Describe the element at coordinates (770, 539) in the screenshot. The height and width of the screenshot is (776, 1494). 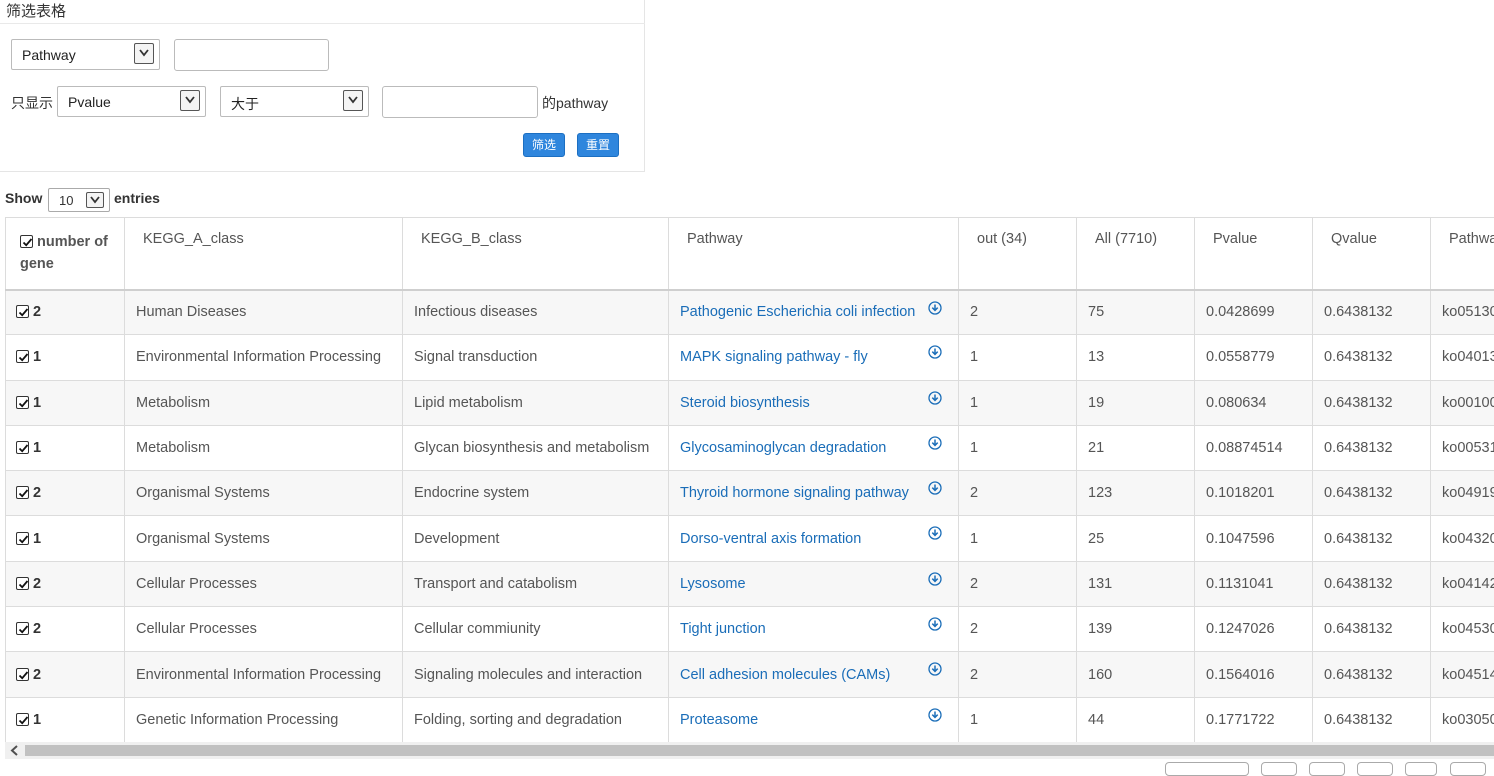
I see `pathway-link: Dorso-ventral axis formation` at that location.